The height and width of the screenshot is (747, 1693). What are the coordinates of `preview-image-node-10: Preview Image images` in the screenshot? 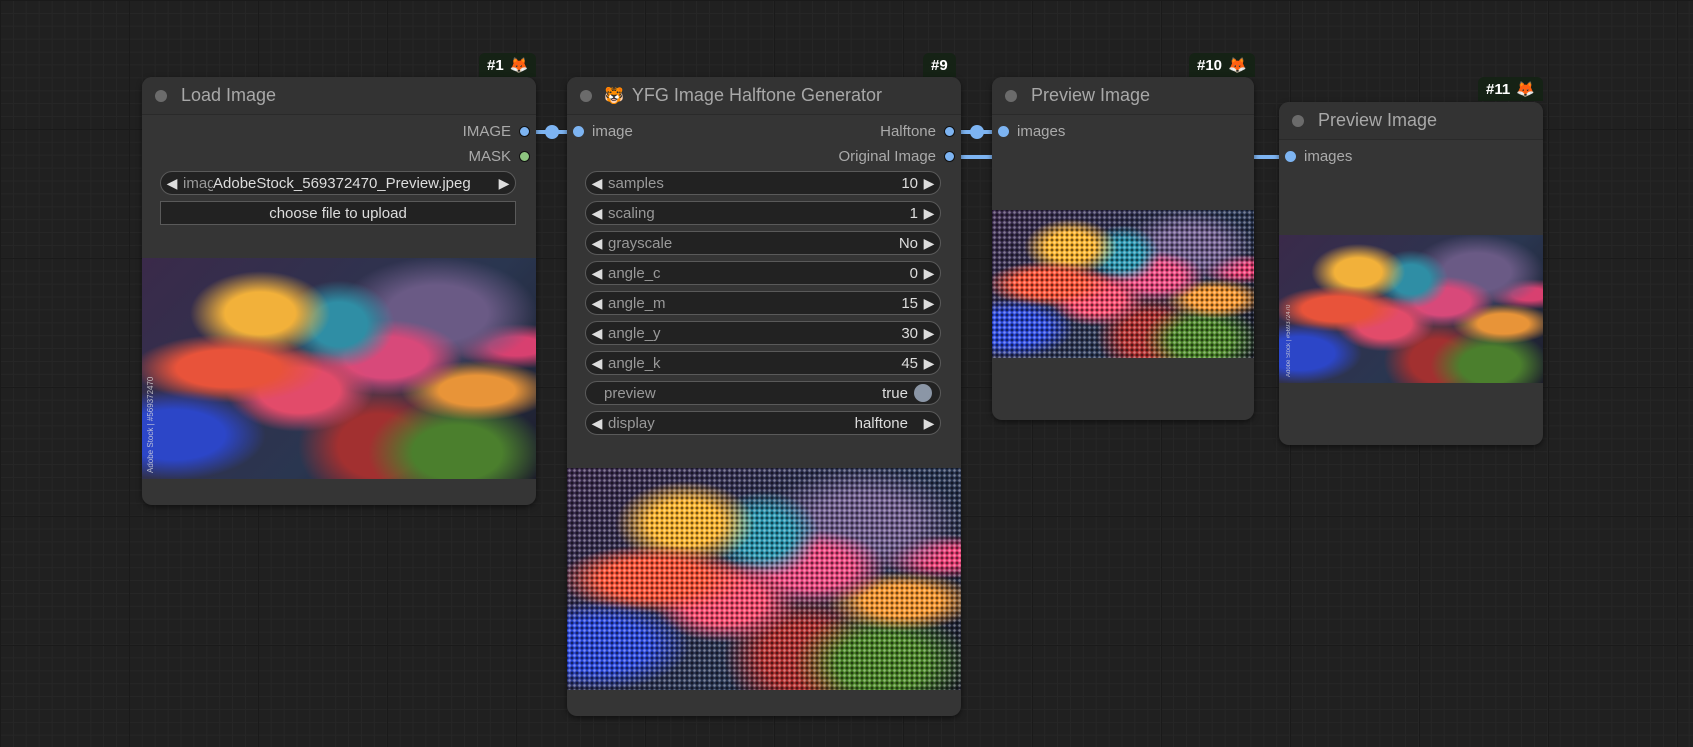 It's located at (1123, 248).